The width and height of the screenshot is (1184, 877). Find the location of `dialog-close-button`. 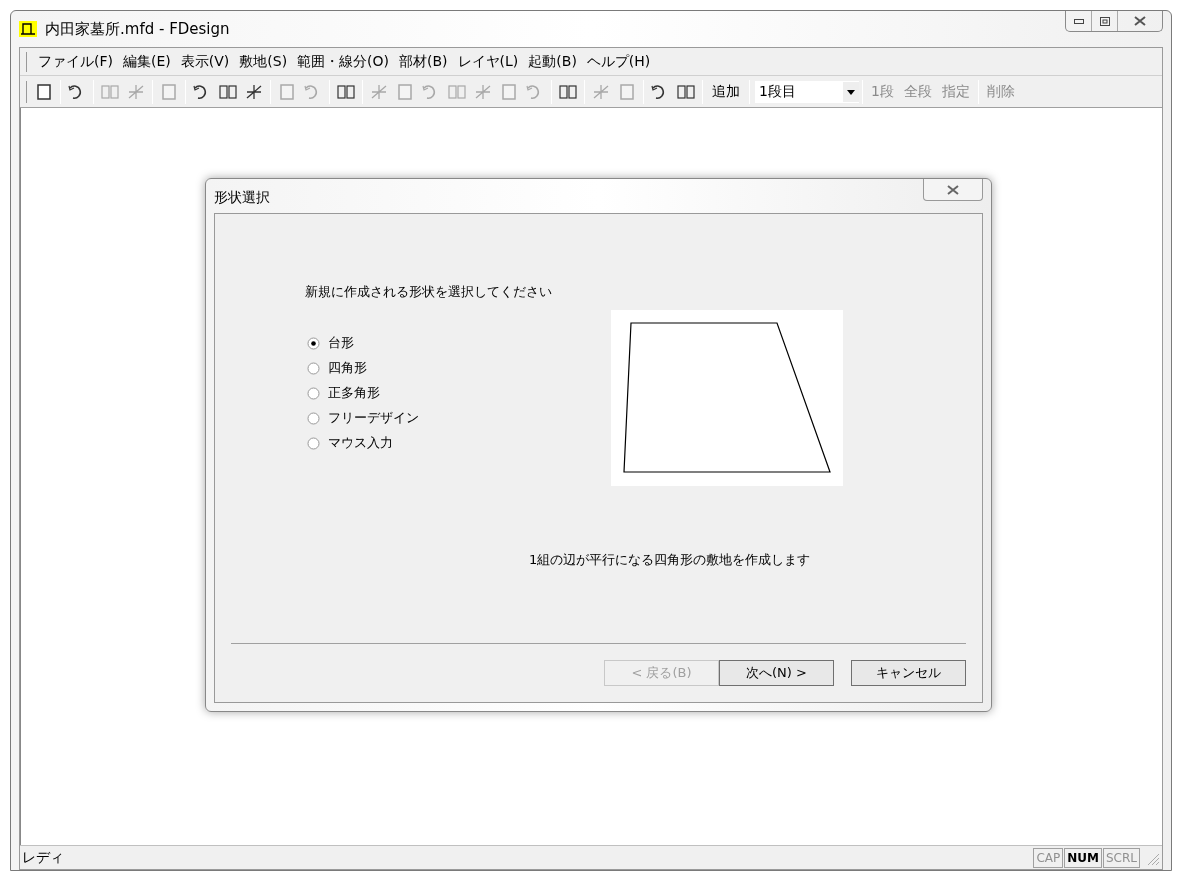

dialog-close-button is located at coordinates (953, 190).